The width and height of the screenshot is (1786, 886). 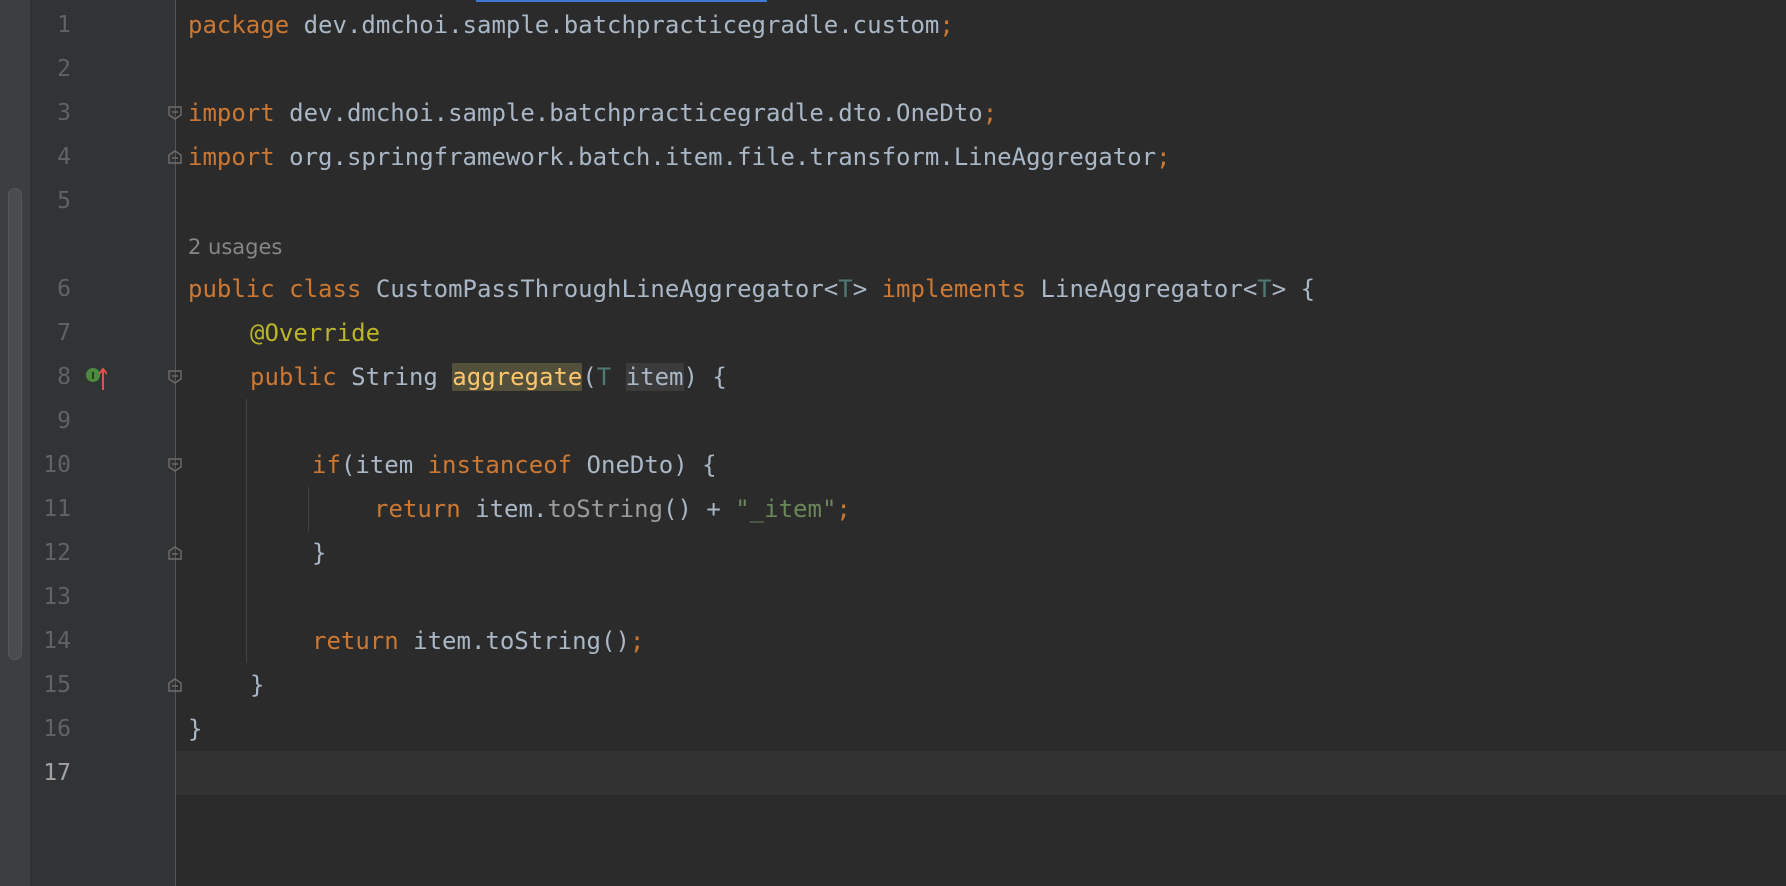 I want to click on method-name-highlighted: aggregate, so click(x=517, y=377).